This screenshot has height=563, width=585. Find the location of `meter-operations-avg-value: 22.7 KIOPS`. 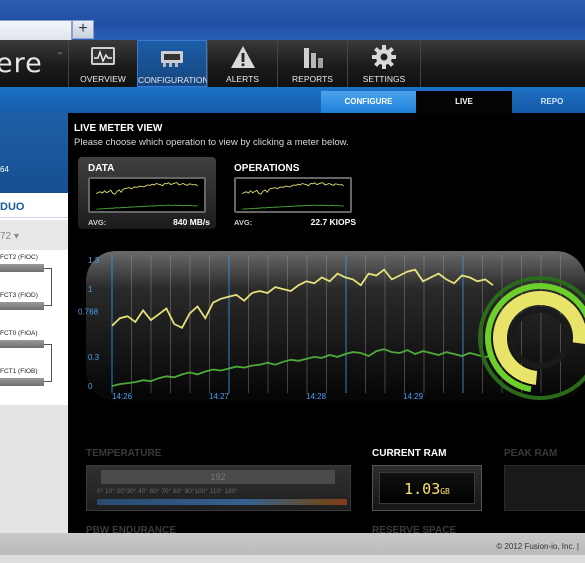

meter-operations-avg-value: 22.7 KIOPS is located at coordinates (333, 222).